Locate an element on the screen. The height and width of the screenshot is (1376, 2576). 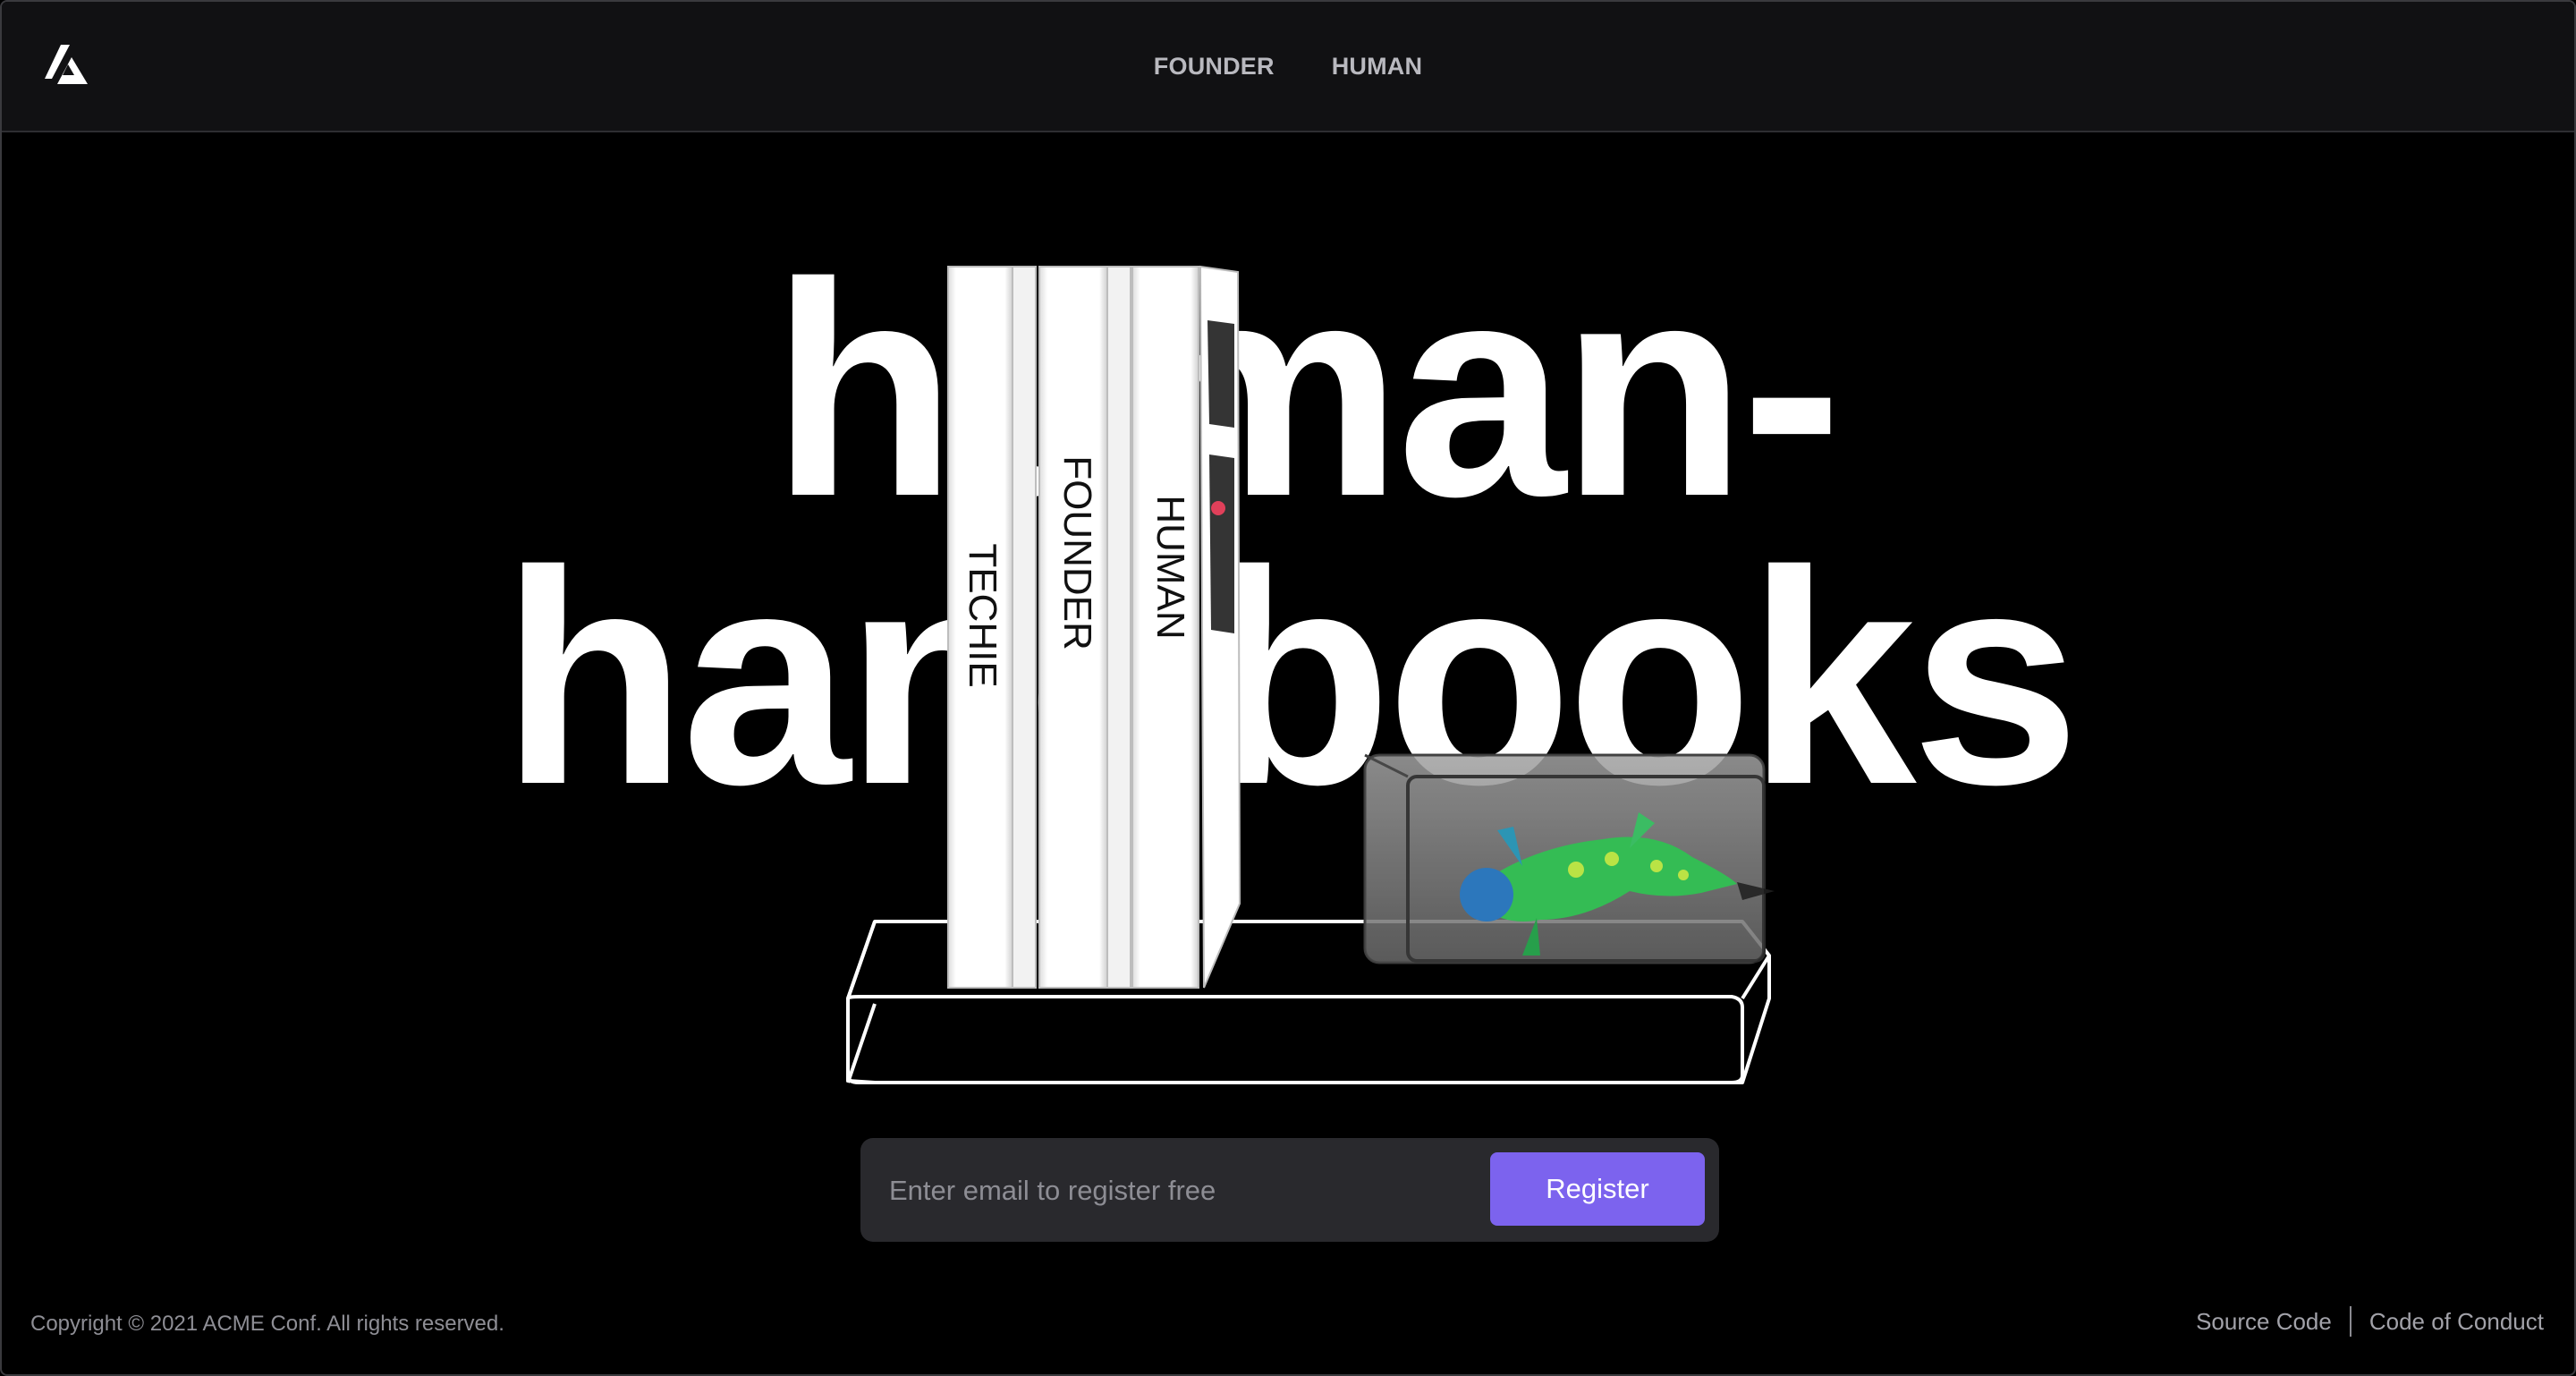
nav-item-human: HUMAN is located at coordinates (1377, 67).